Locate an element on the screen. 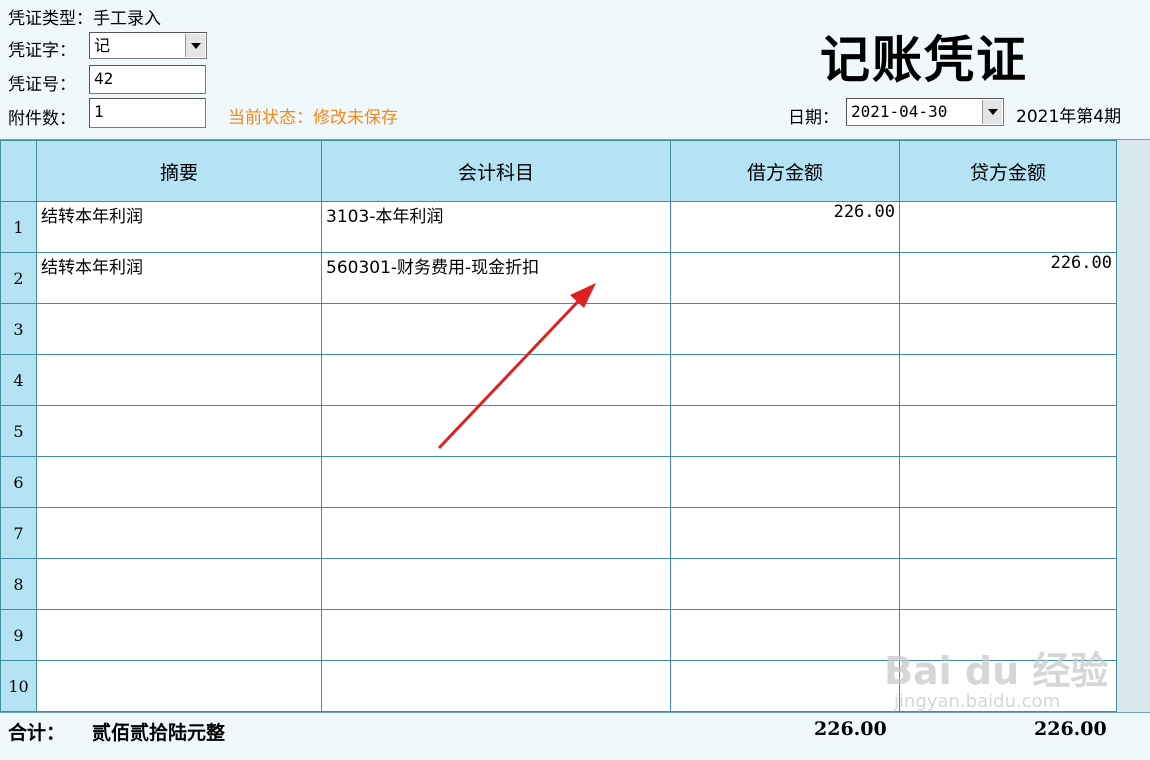 The width and height of the screenshot is (1150, 760). row-number: 4 is located at coordinates (18, 380).